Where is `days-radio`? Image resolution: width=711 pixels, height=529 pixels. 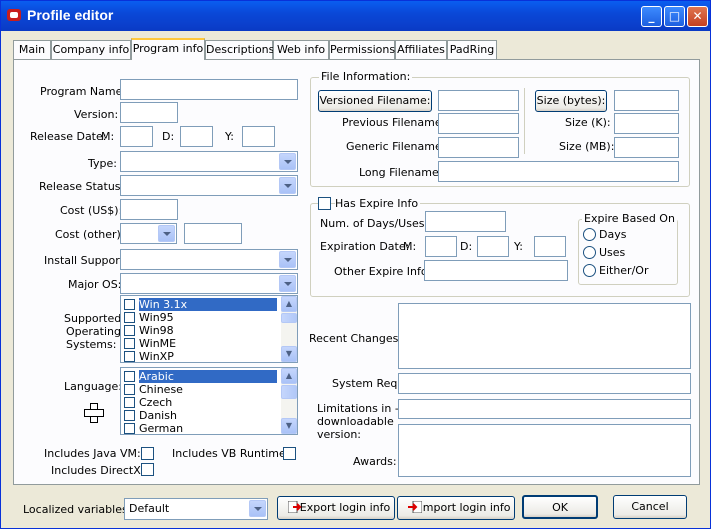 days-radio is located at coordinates (589, 234).